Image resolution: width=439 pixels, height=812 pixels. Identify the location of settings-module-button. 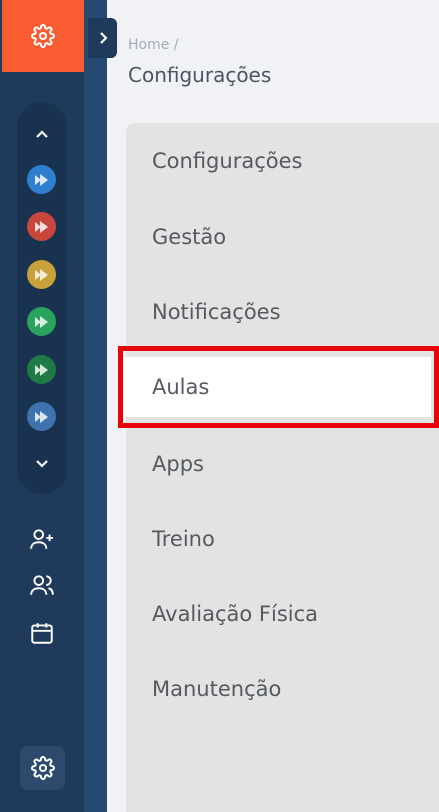
(43, 36).